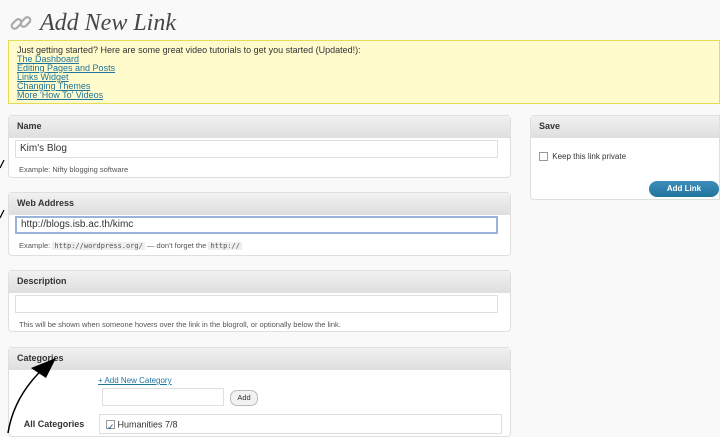 The height and width of the screenshot is (437, 720). Describe the element at coordinates (256, 304) in the screenshot. I see `description-input` at that location.